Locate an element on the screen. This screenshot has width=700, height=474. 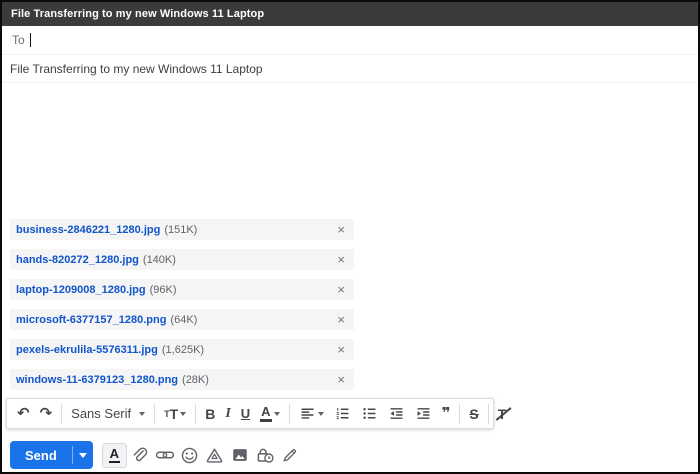
indent-less-icon is located at coordinates (396, 413).